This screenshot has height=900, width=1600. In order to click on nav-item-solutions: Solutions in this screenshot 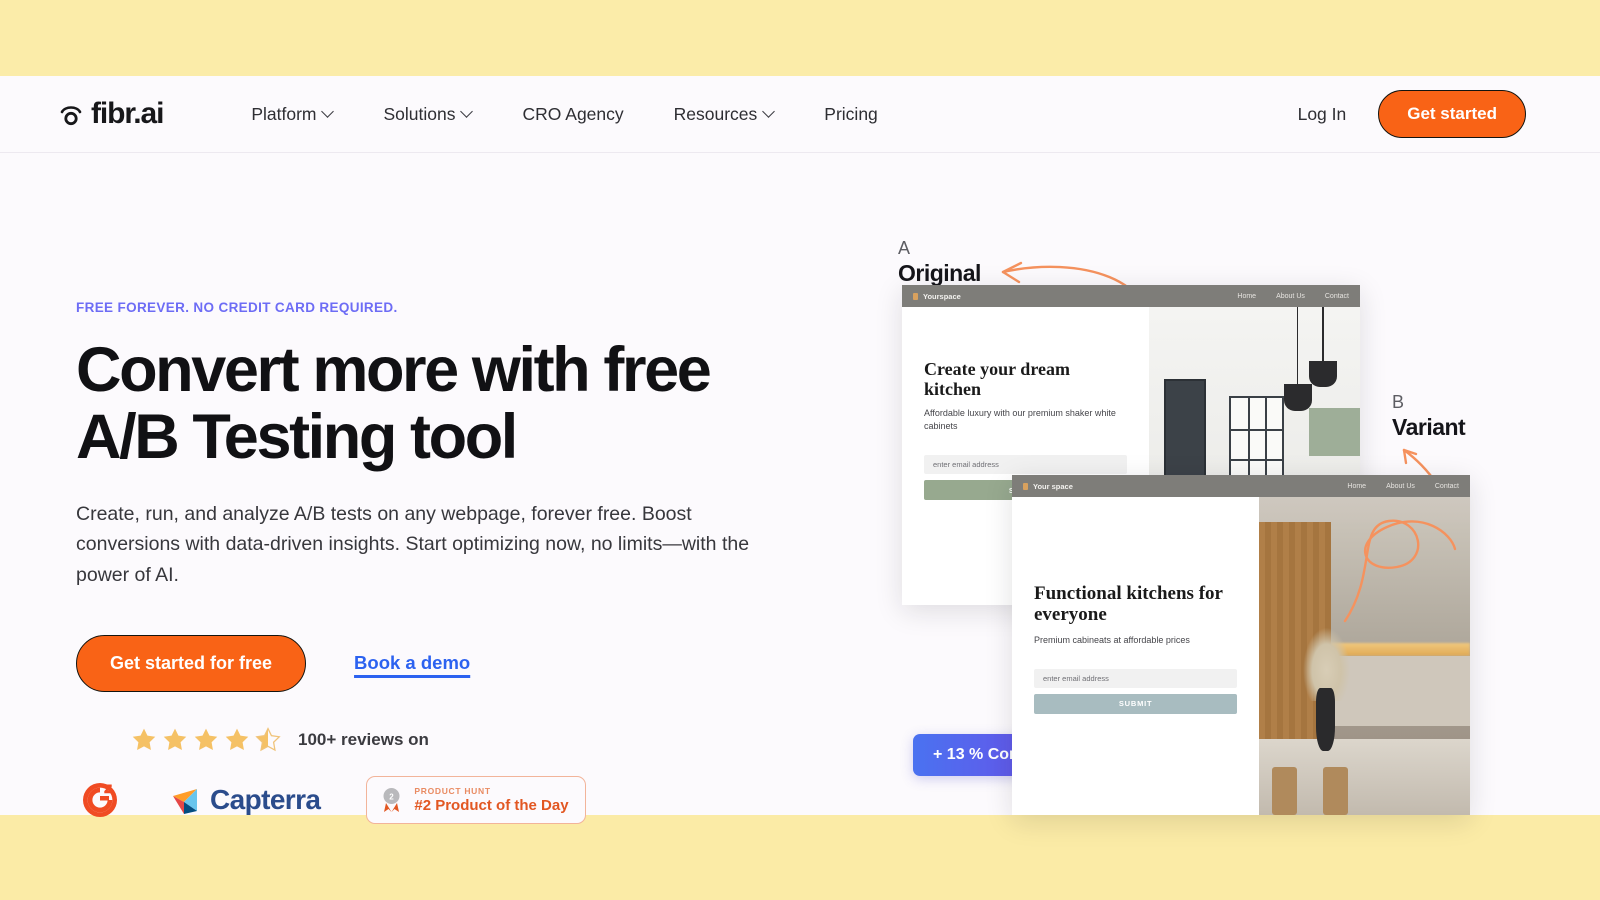, I will do `click(427, 114)`.